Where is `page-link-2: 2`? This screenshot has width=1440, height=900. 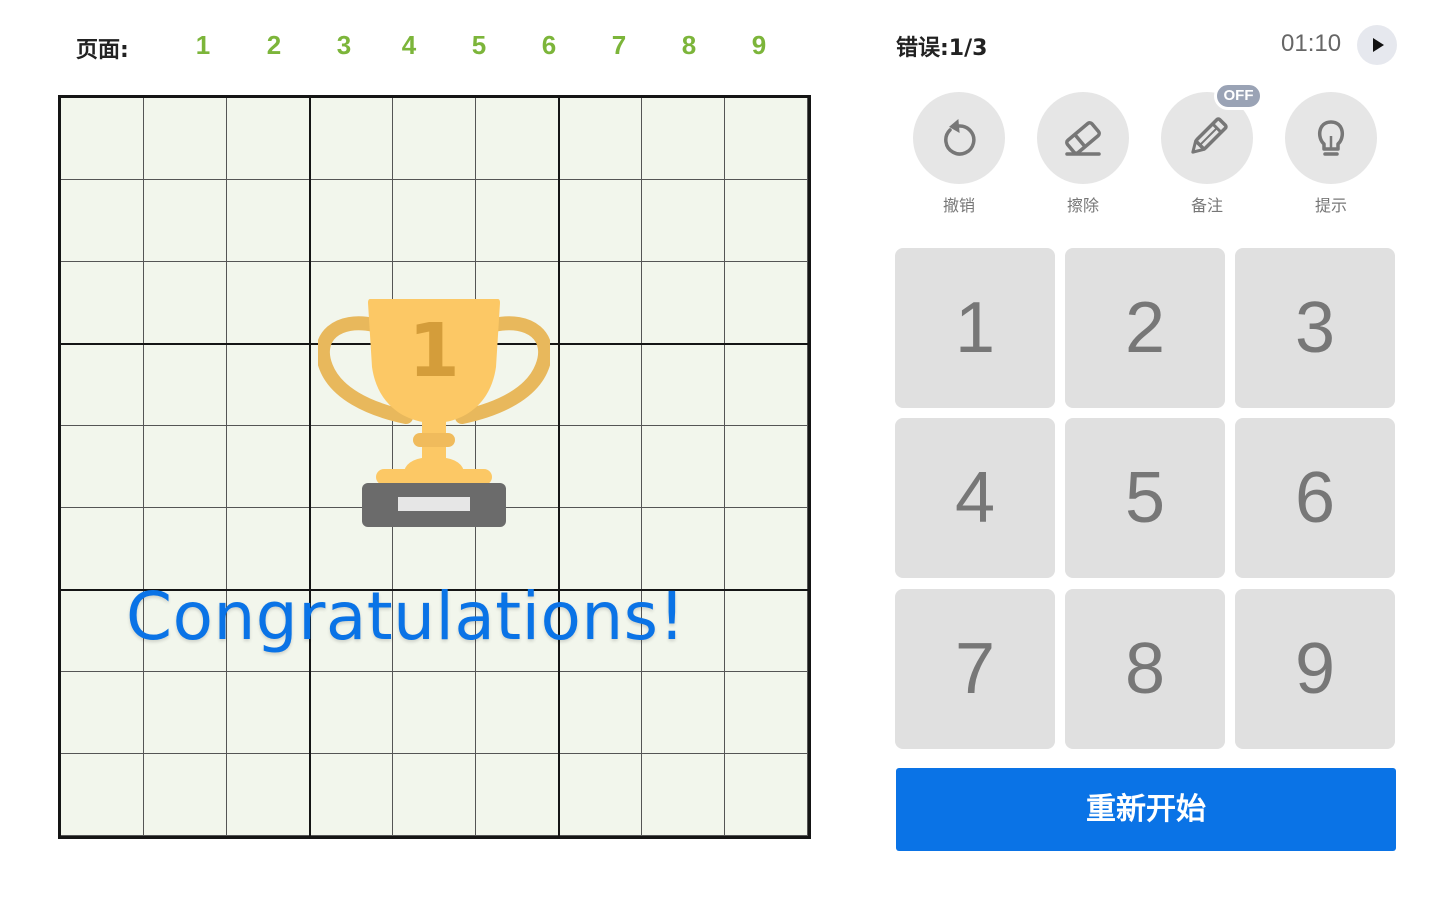 page-link-2: 2 is located at coordinates (274, 45).